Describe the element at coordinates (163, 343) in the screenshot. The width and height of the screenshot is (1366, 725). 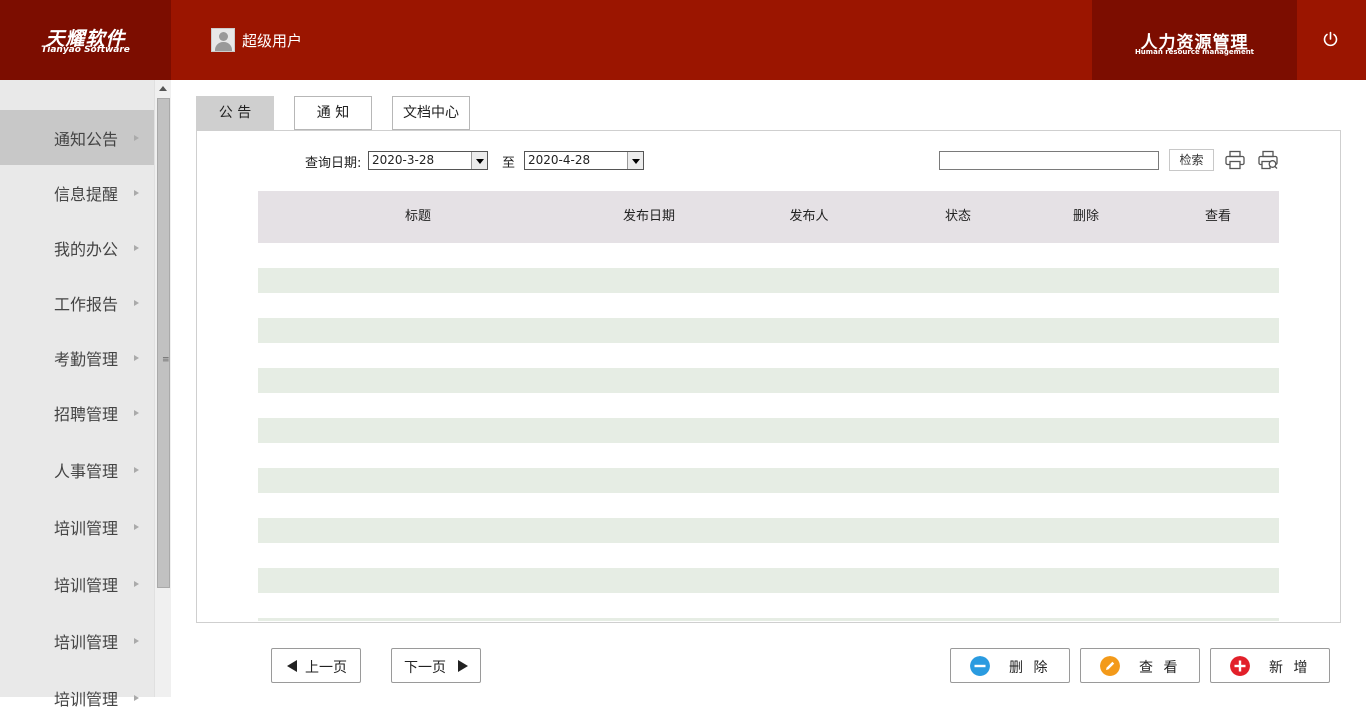
I see `scroll-thumb: ≡` at that location.